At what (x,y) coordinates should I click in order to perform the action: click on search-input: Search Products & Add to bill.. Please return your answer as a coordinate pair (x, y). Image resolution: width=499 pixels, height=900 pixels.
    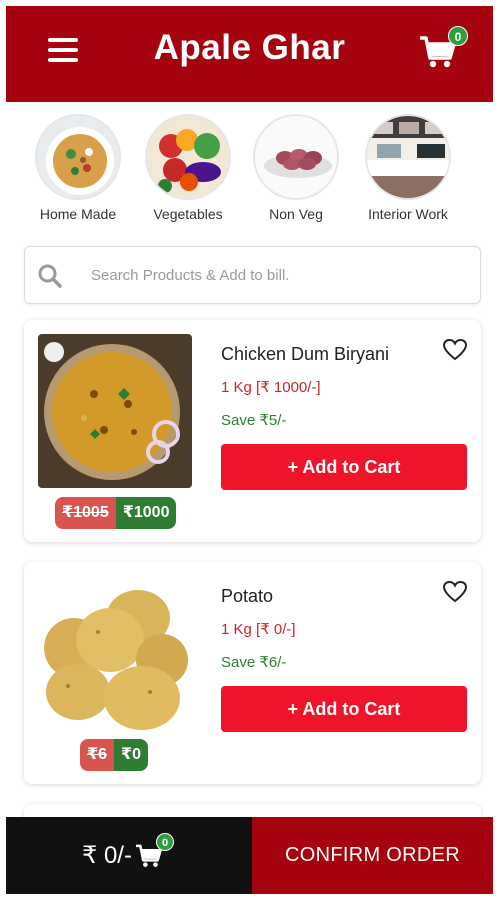
    Looking at the image, I should click on (252, 275).